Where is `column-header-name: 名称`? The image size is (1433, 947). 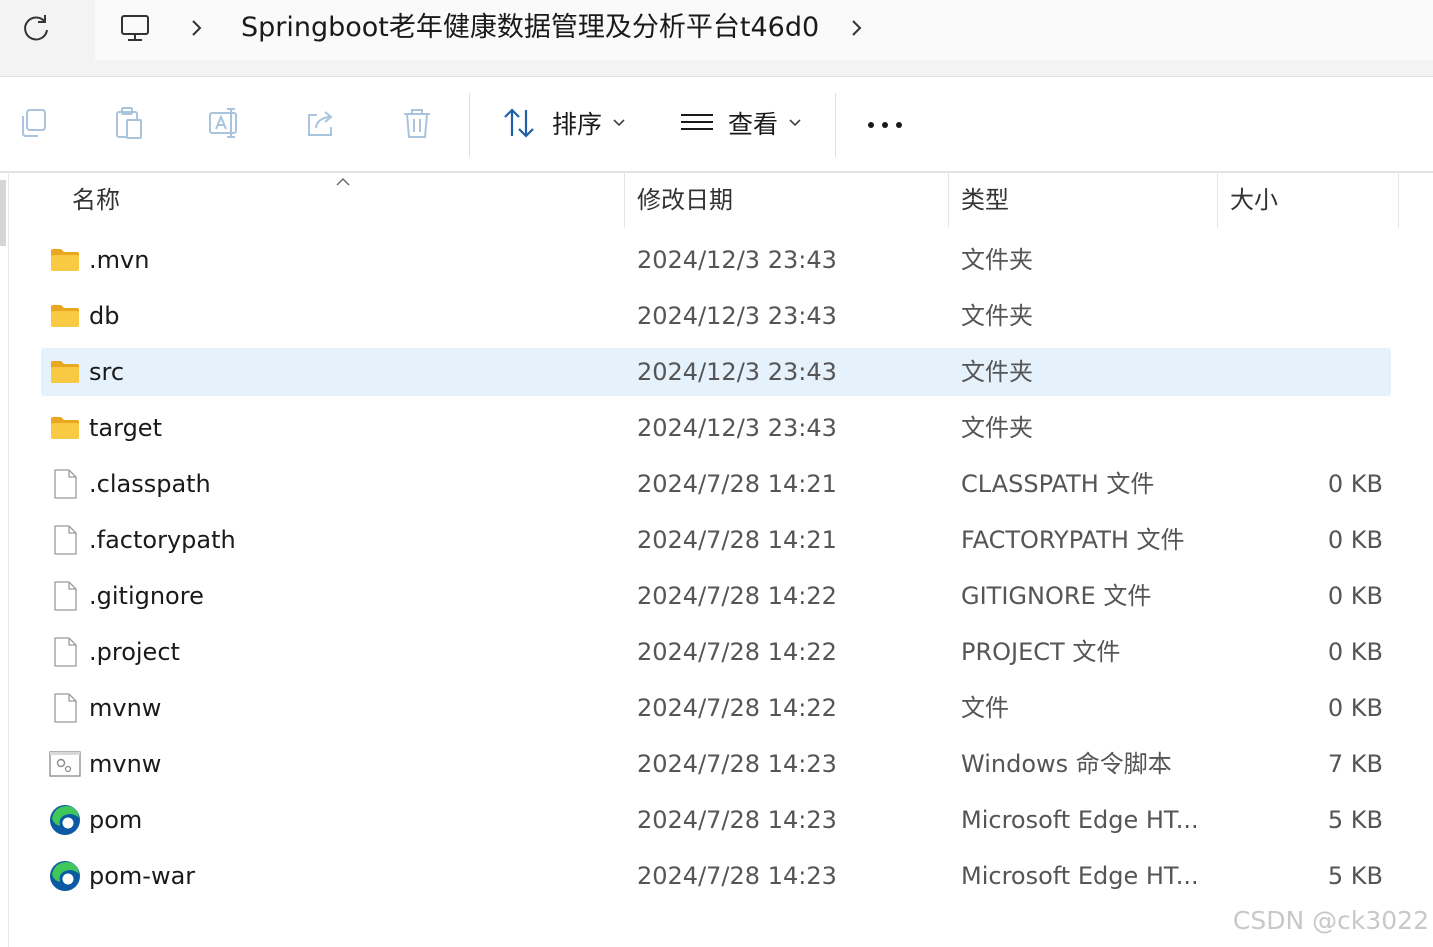 column-header-name: 名称 is located at coordinates (96, 200).